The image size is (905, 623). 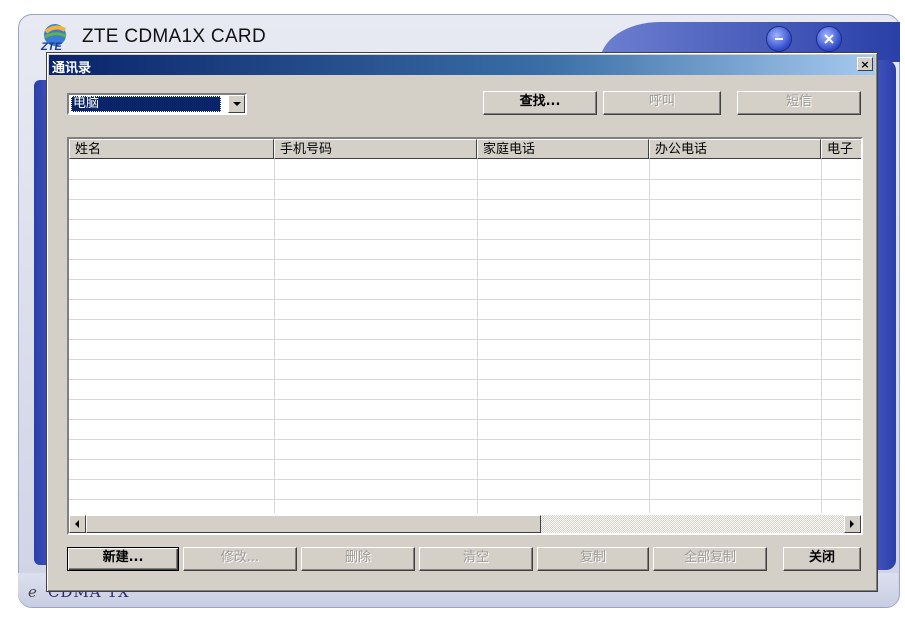 I want to click on table-header: 姓名 手机号码 家庭电话 办公电话 电子, so click(x=465, y=149).